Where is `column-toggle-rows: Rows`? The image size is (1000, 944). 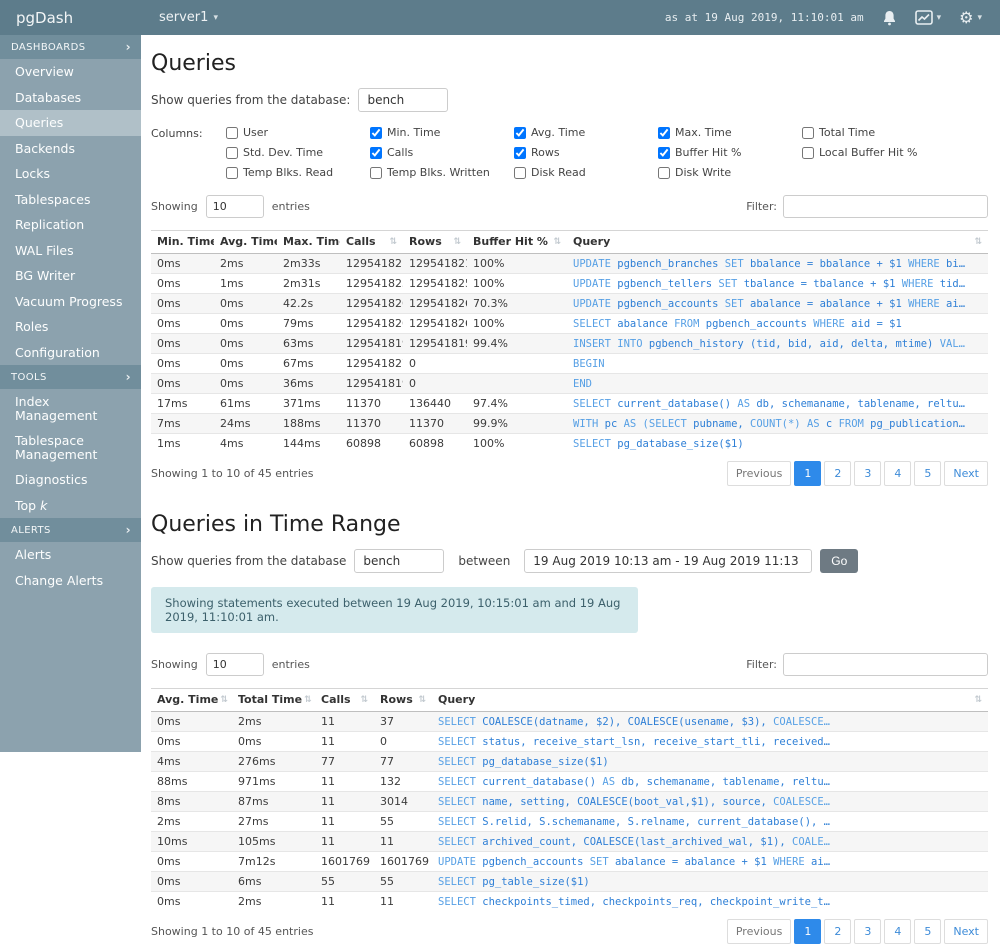 column-toggle-rows: Rows is located at coordinates (586, 152).